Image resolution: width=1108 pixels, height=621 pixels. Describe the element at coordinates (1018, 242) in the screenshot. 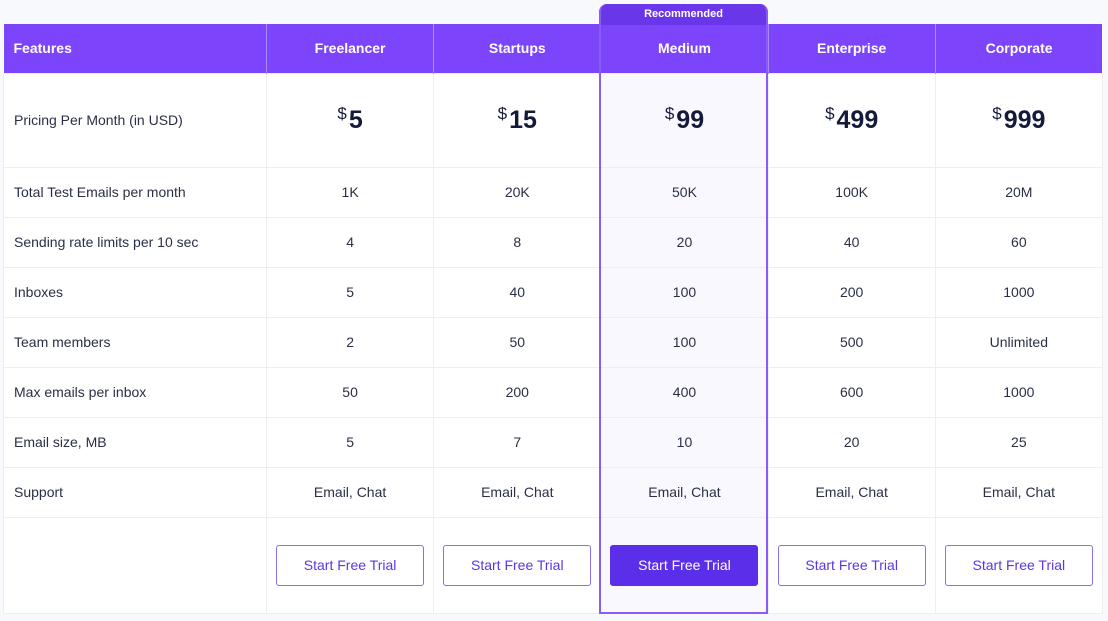

I see `feature-value-corporate: 60` at that location.